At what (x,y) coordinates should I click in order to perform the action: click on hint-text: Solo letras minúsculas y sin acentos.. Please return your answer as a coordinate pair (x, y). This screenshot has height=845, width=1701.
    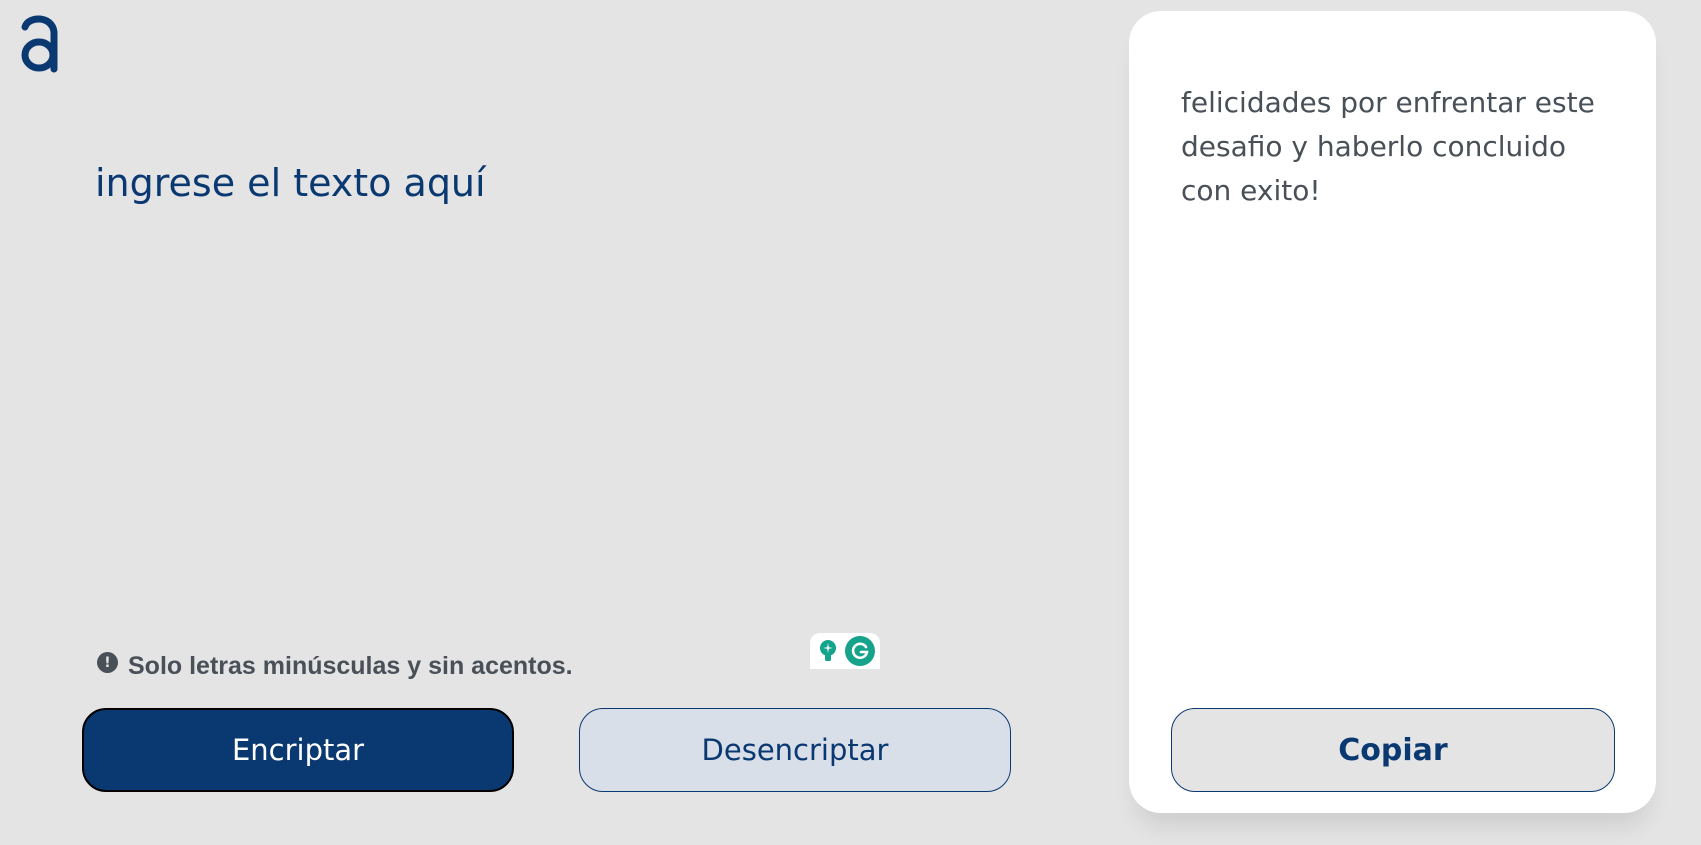
    Looking at the image, I should click on (350, 666).